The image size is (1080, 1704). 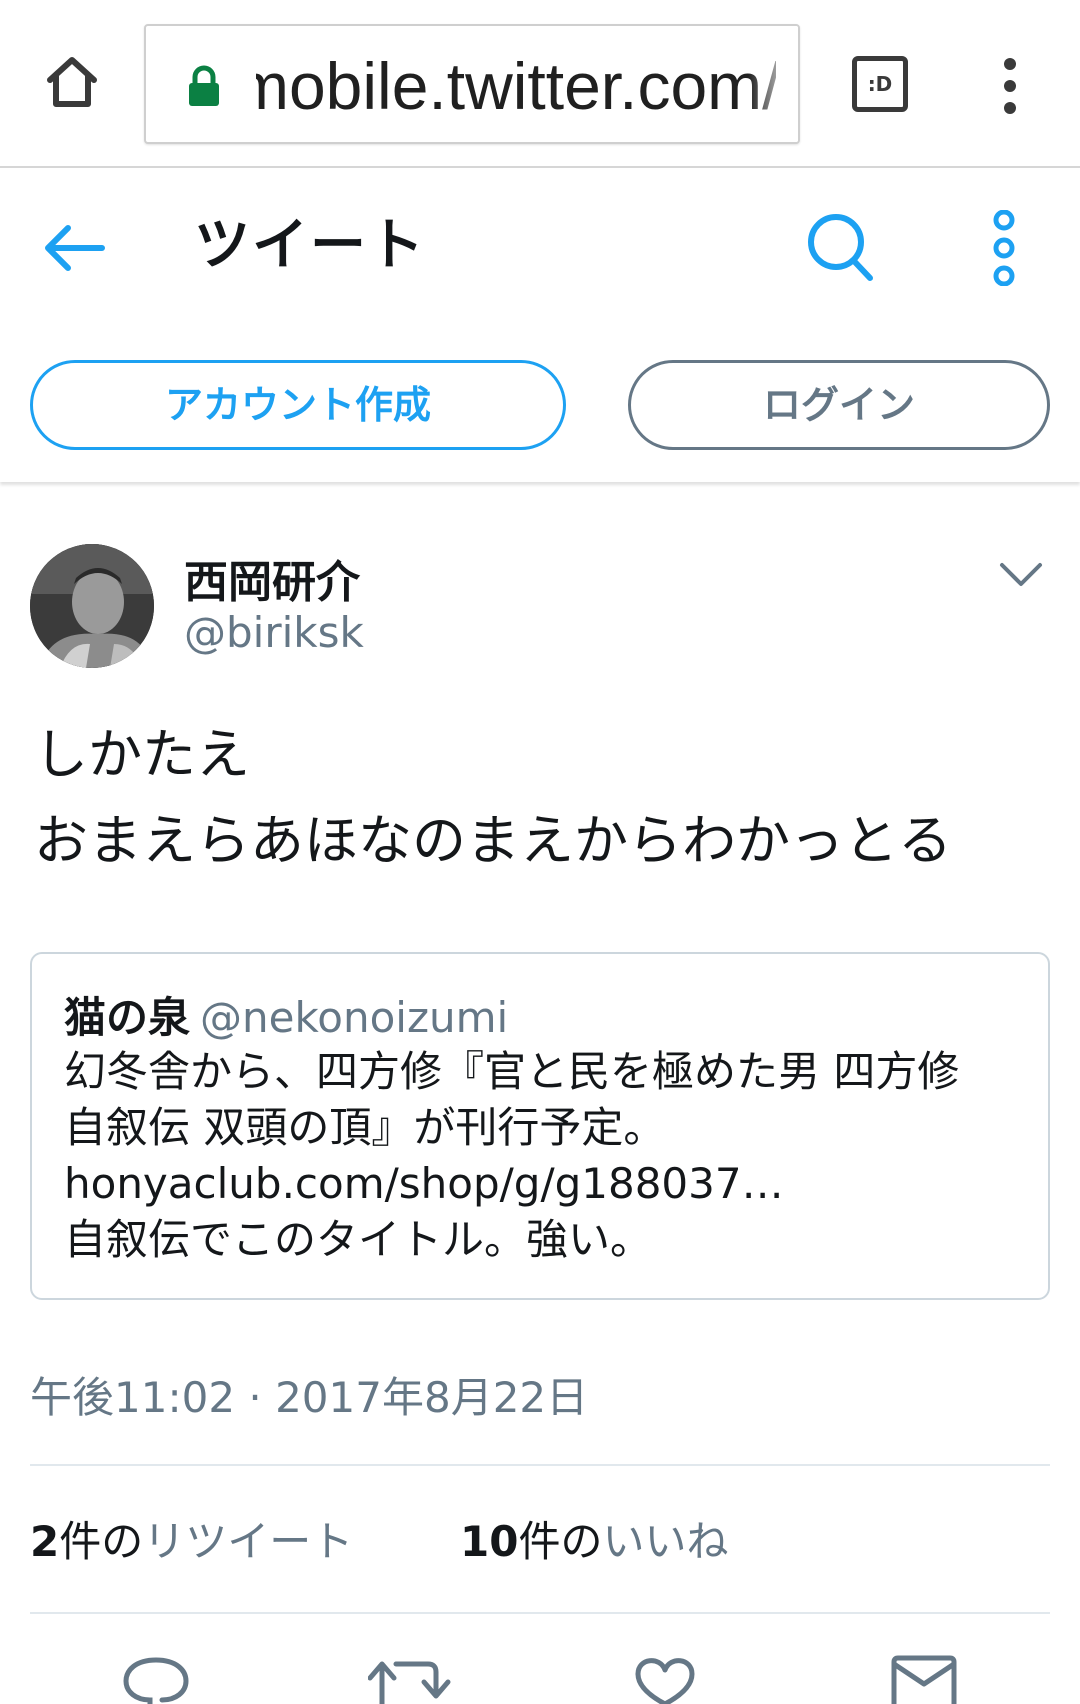 I want to click on quoted-author-name: 猫の泉, so click(x=127, y=1017).